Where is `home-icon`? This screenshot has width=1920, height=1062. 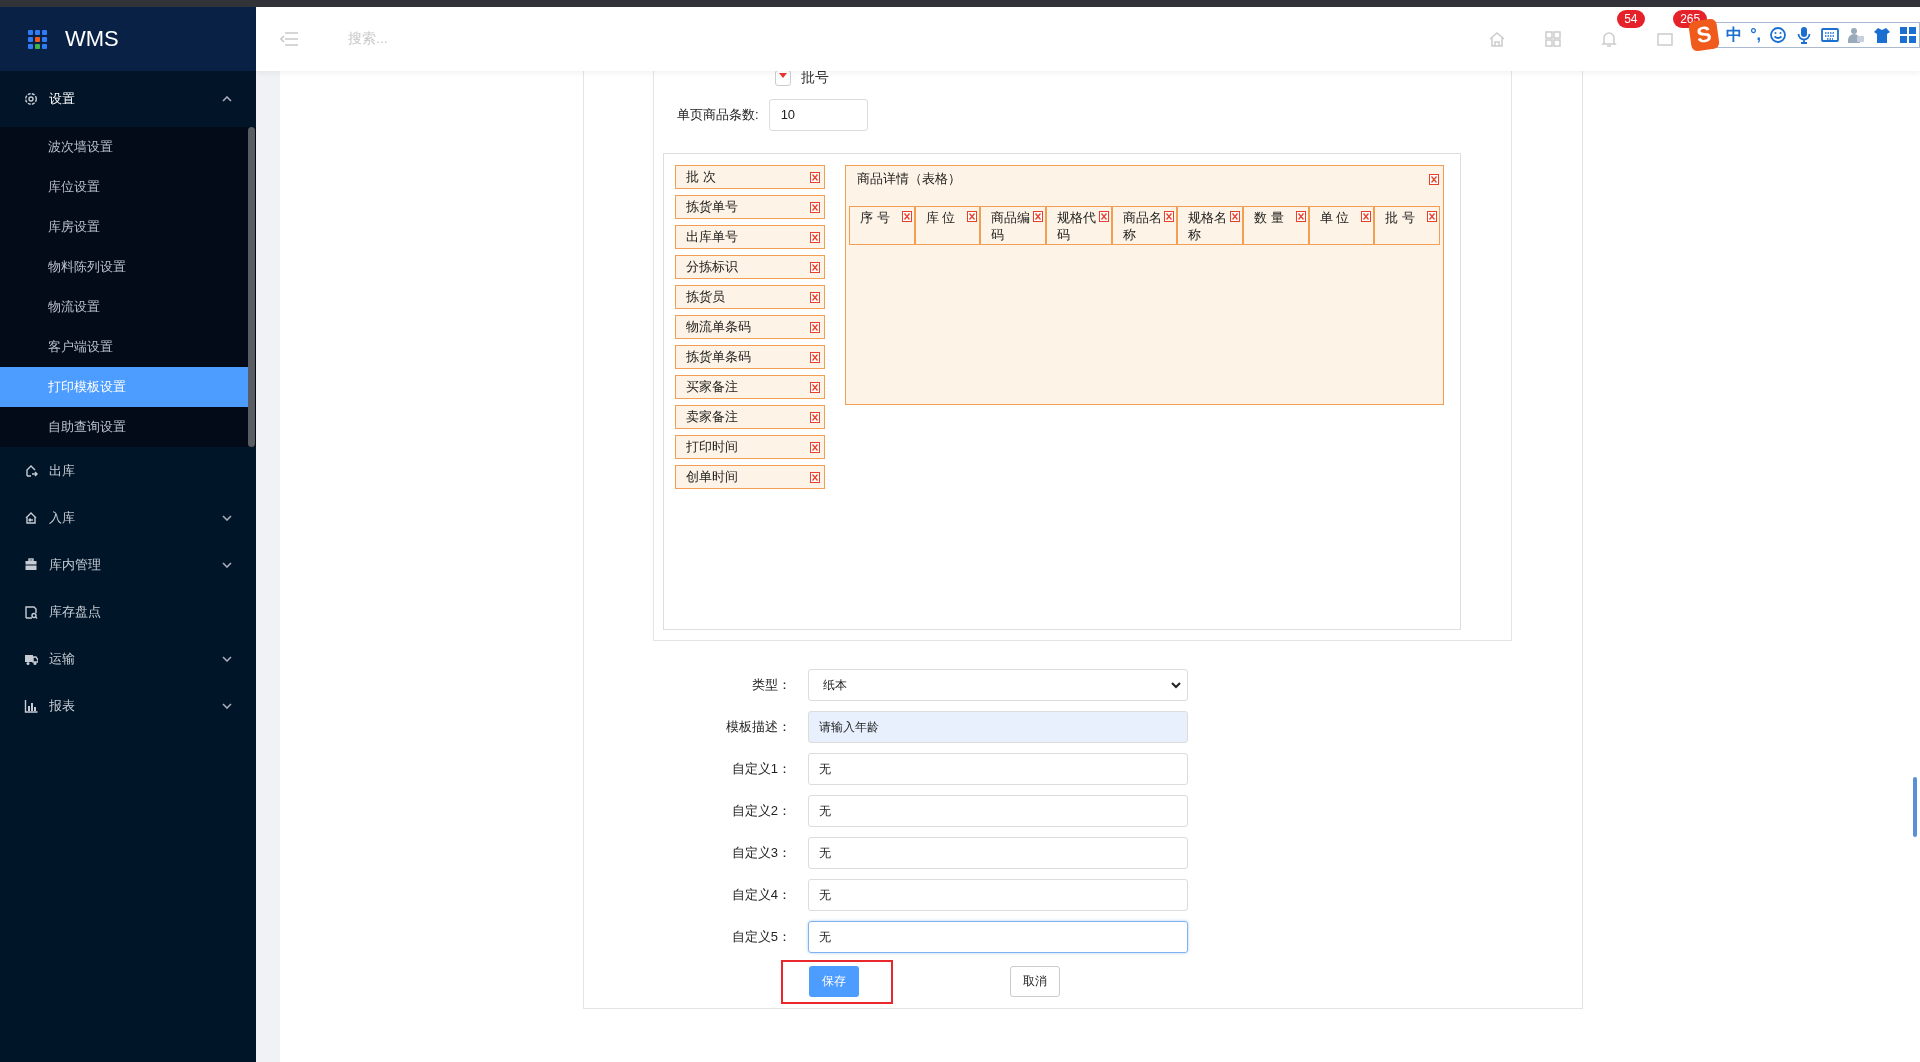
home-icon is located at coordinates (1497, 39).